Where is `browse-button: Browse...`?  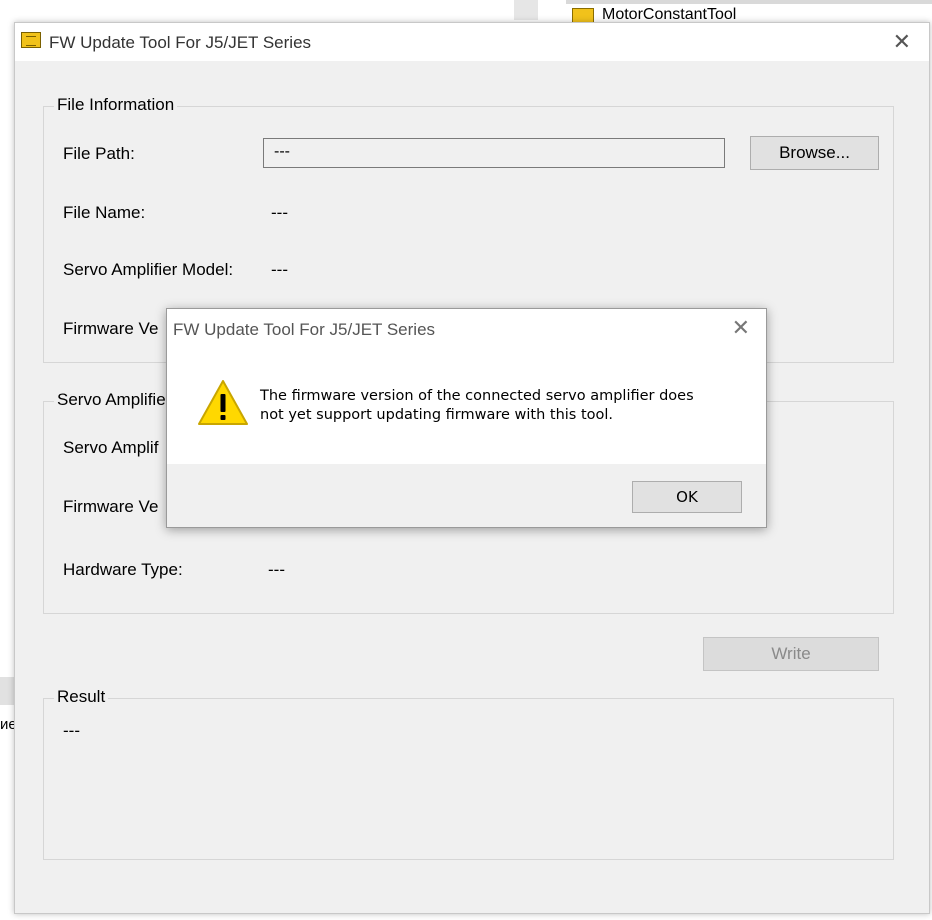 browse-button: Browse... is located at coordinates (814, 153).